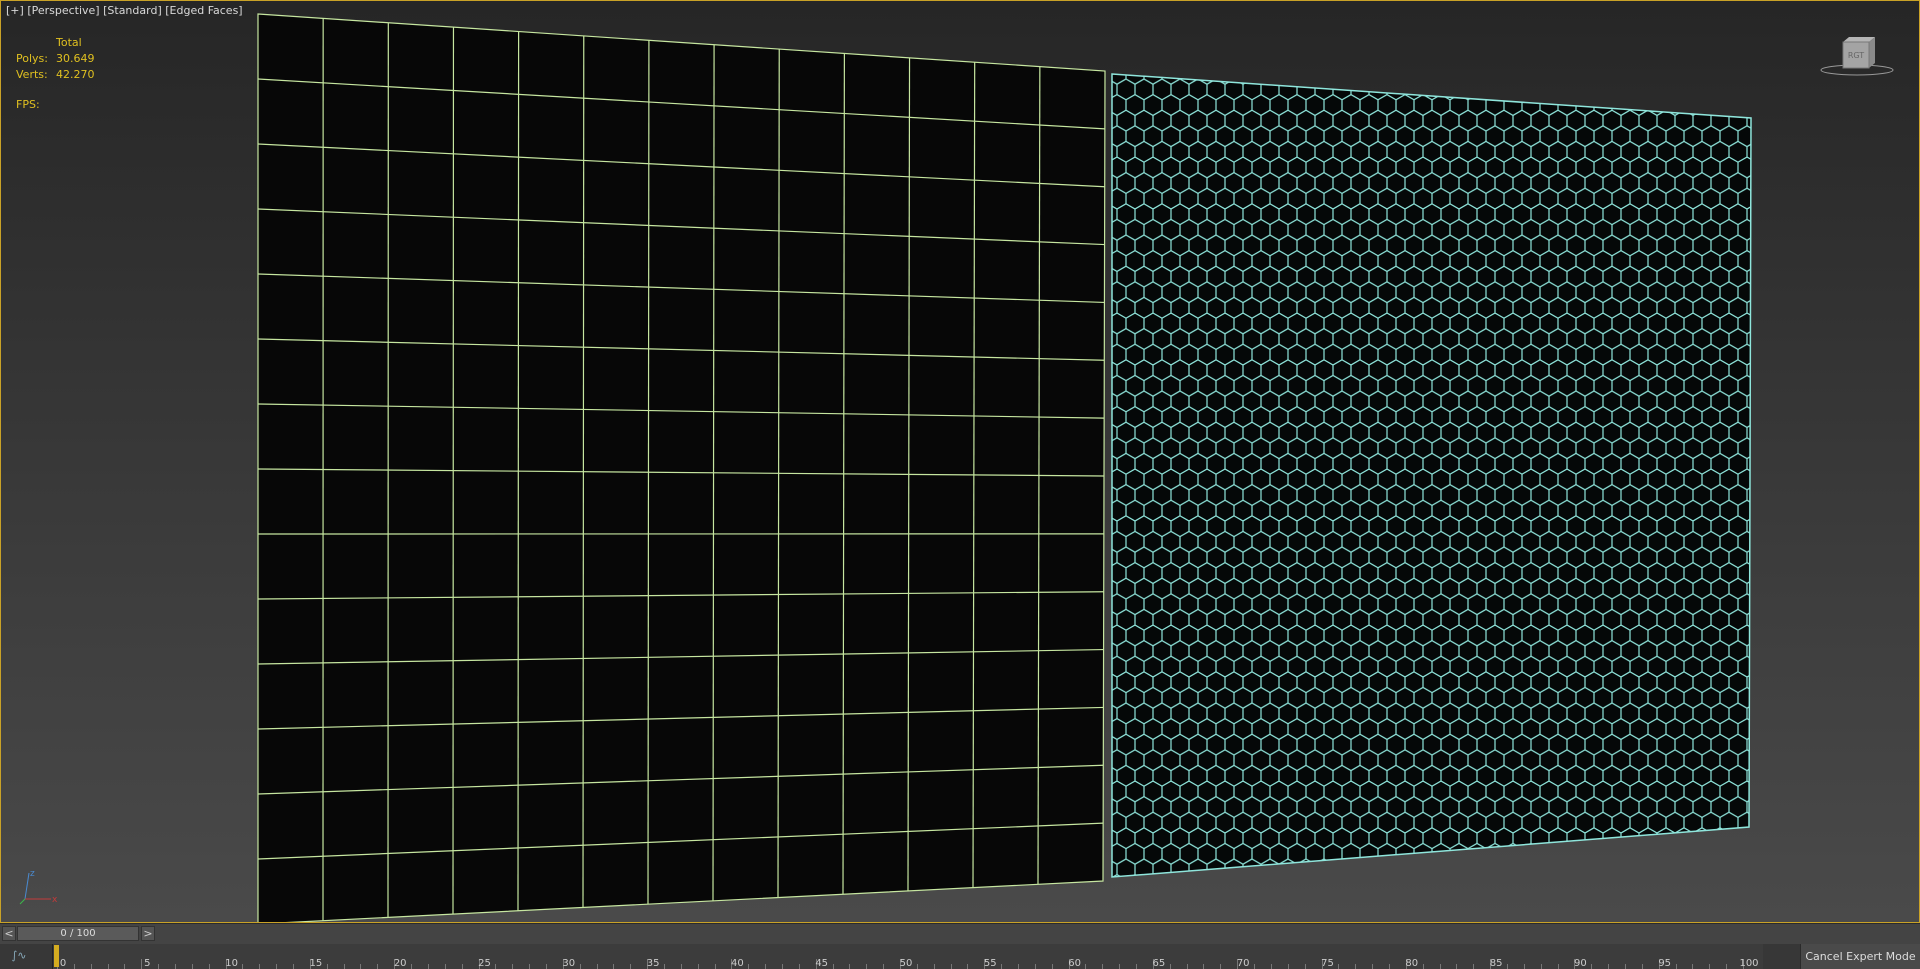  Describe the element at coordinates (400, 963) in the screenshot. I see `timeline-tick-label: 20` at that location.